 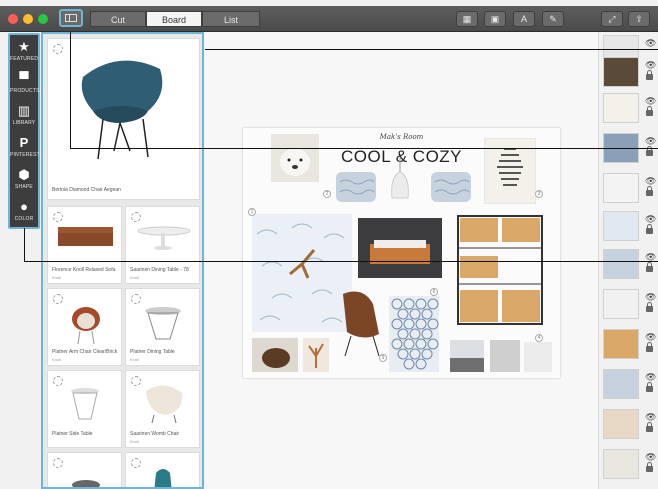 I want to click on grid-view-button: ▦, so click(x=467, y=19).